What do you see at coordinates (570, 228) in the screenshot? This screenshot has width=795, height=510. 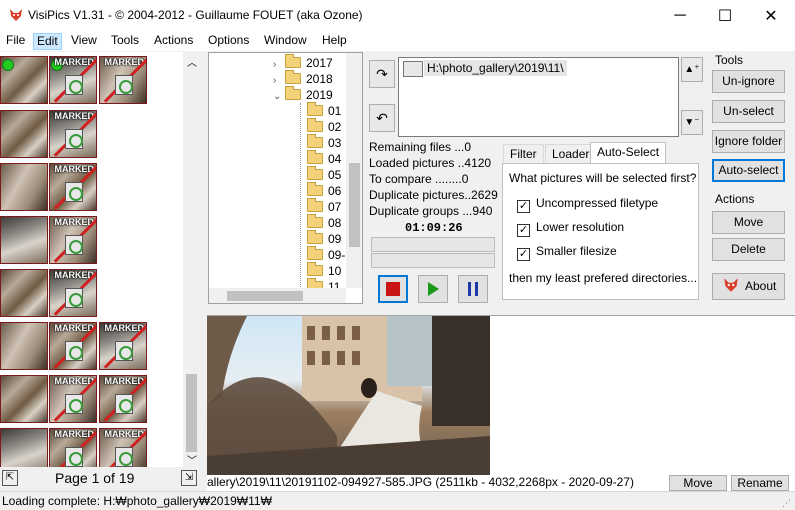 I see `option-lower-resolution: ✓ Lower resolution` at bounding box center [570, 228].